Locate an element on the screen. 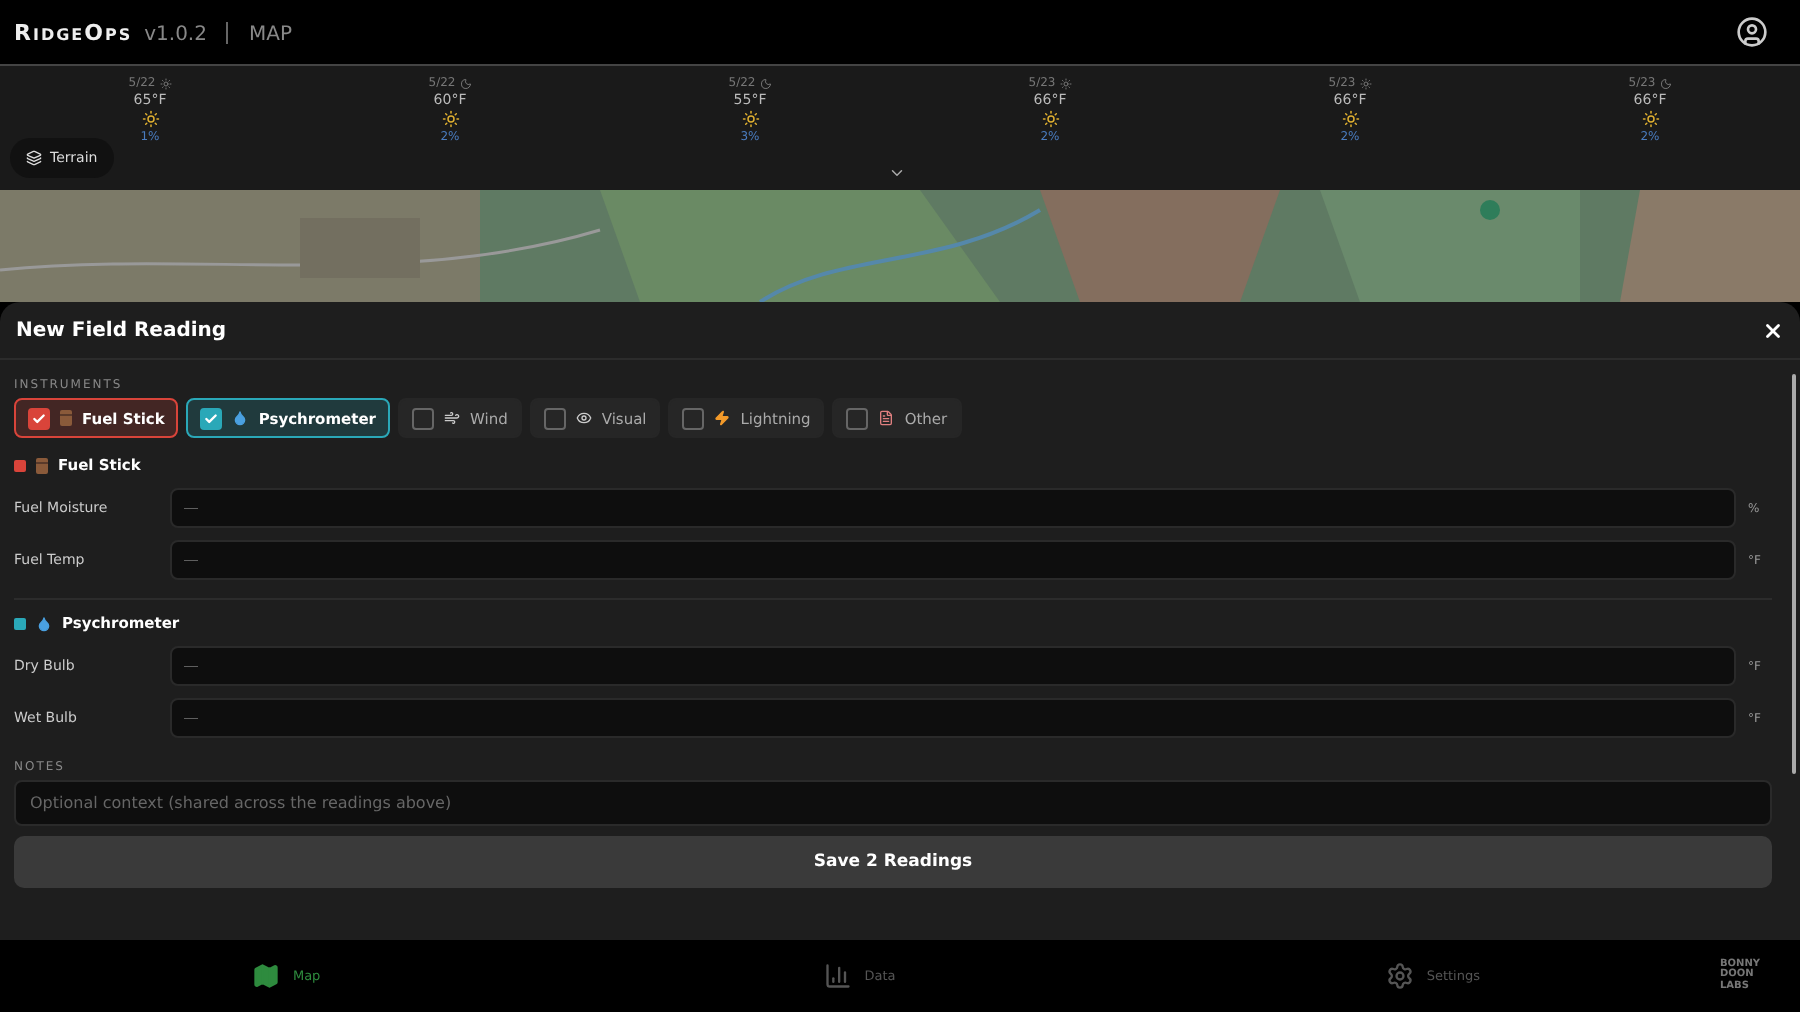  user-icon is located at coordinates (1752, 32).